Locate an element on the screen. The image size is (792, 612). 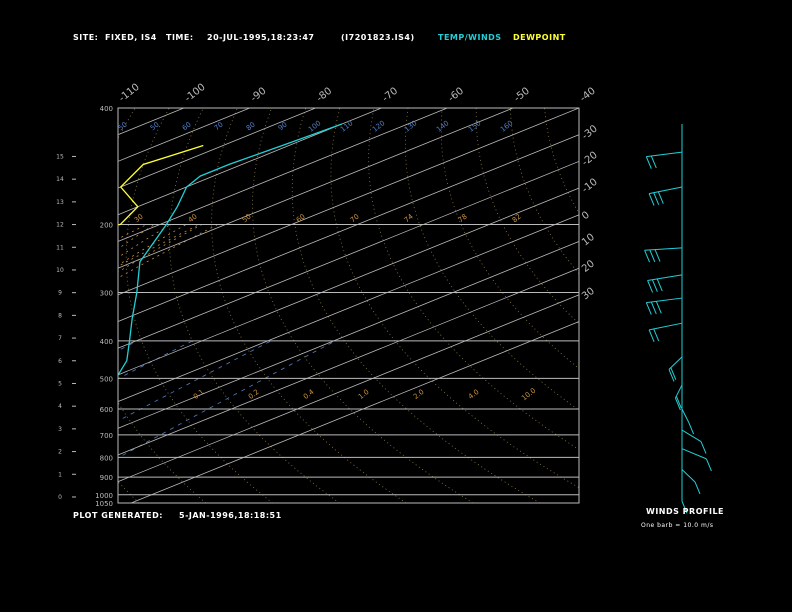
theta-label-mid: 40 is located at coordinates (193, 219).